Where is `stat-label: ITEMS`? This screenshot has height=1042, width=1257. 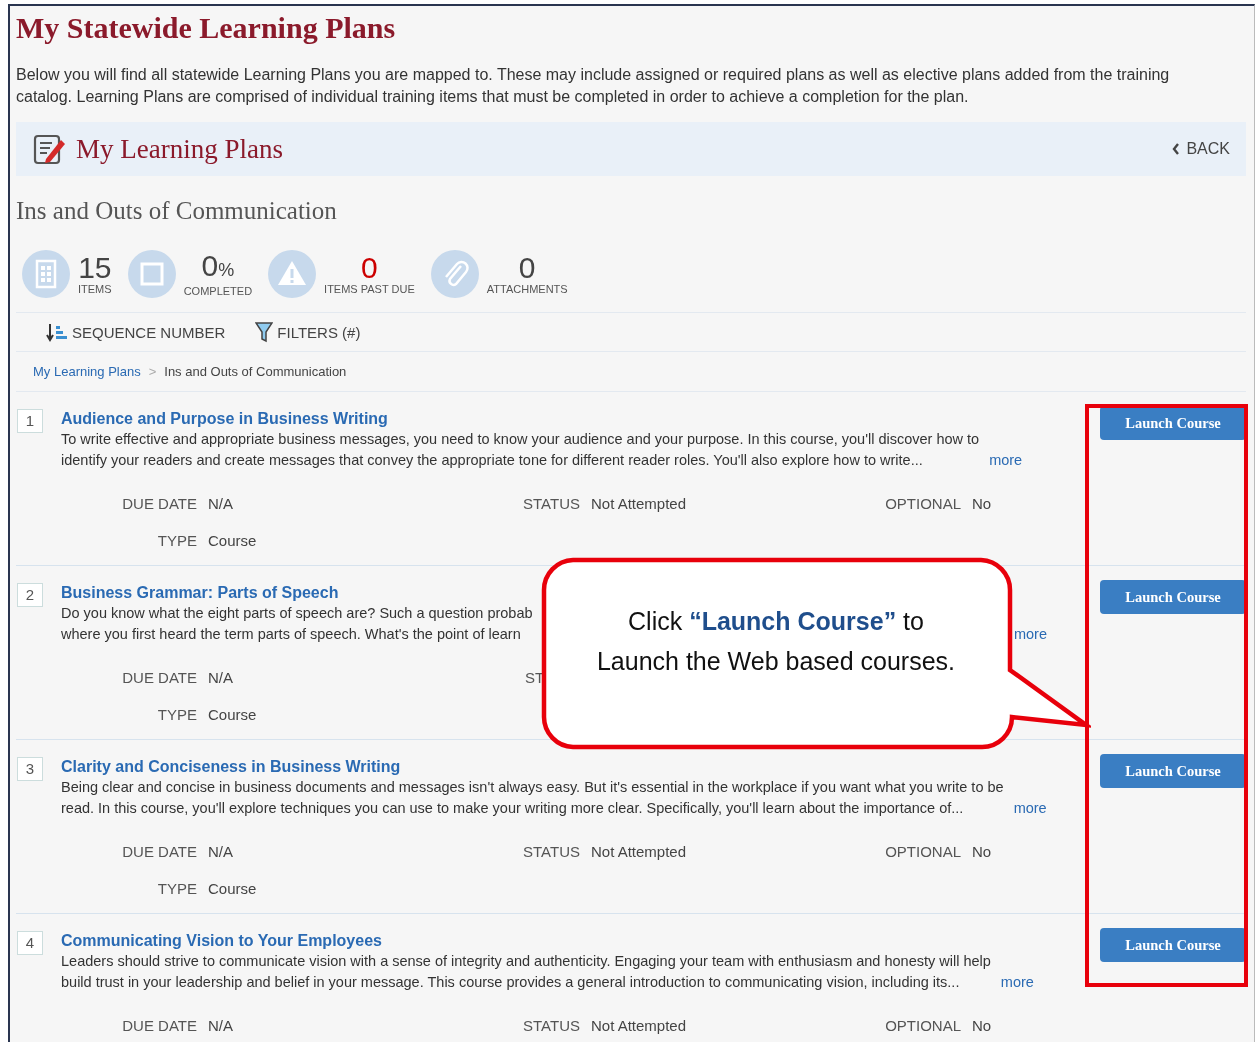
stat-label: ITEMS is located at coordinates (95, 289).